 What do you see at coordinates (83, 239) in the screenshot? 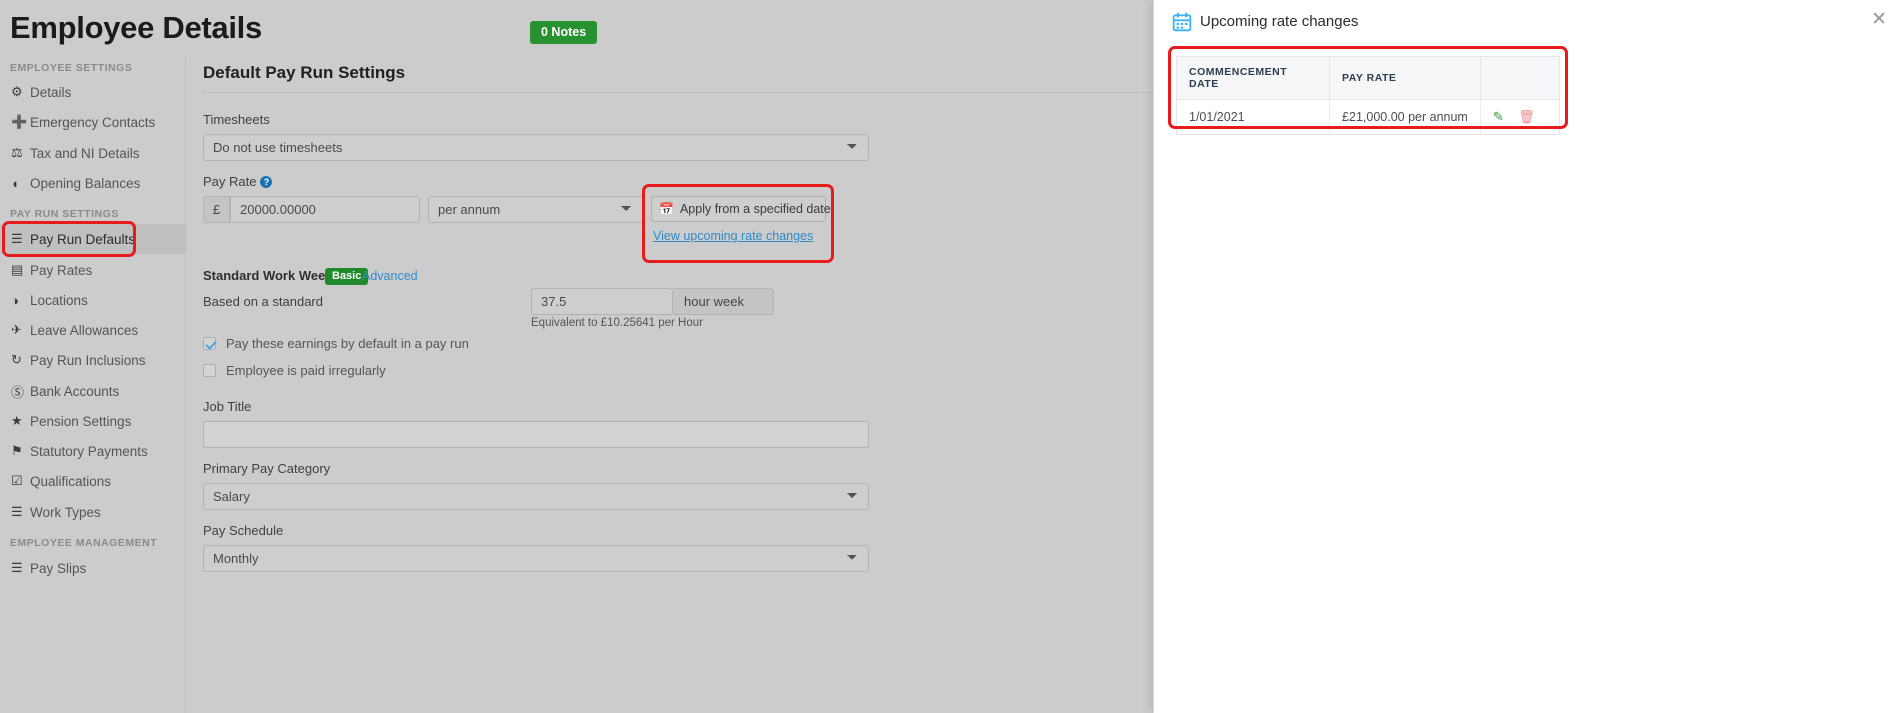
I see `sidebar-item-label: Pay Run Defaults` at bounding box center [83, 239].